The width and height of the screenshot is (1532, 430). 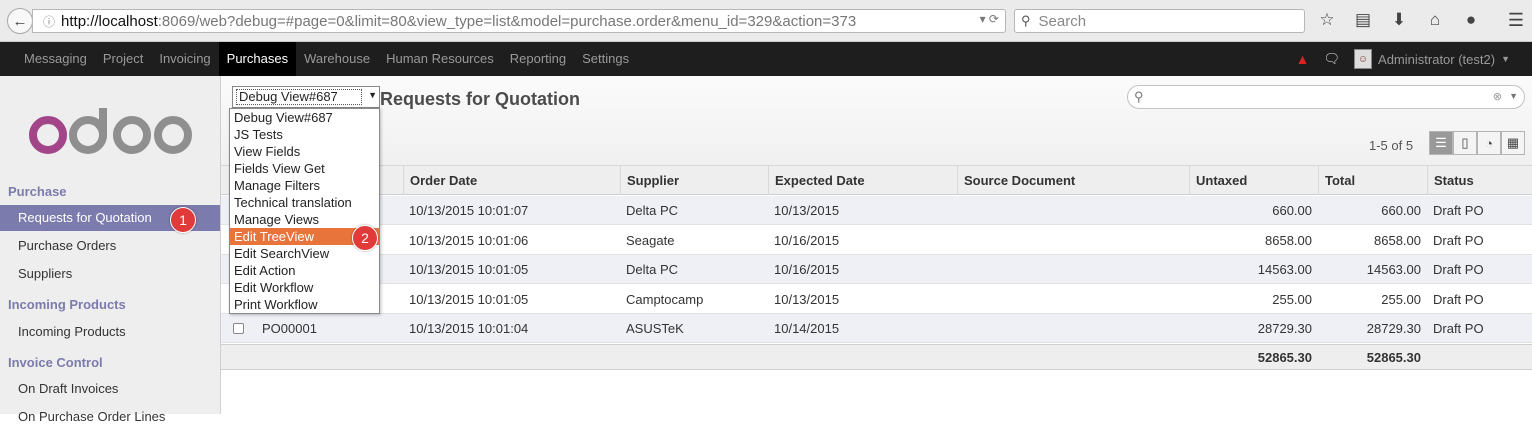 What do you see at coordinates (1327, 20) in the screenshot?
I see `bookmark-star-icon: ☆` at bounding box center [1327, 20].